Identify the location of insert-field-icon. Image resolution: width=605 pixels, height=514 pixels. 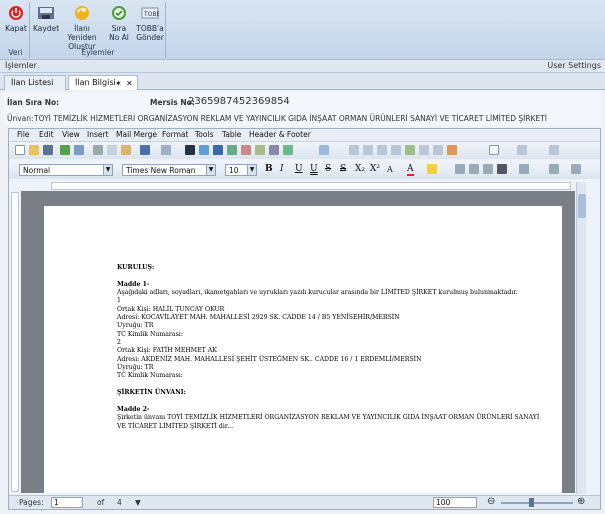
(246, 150).